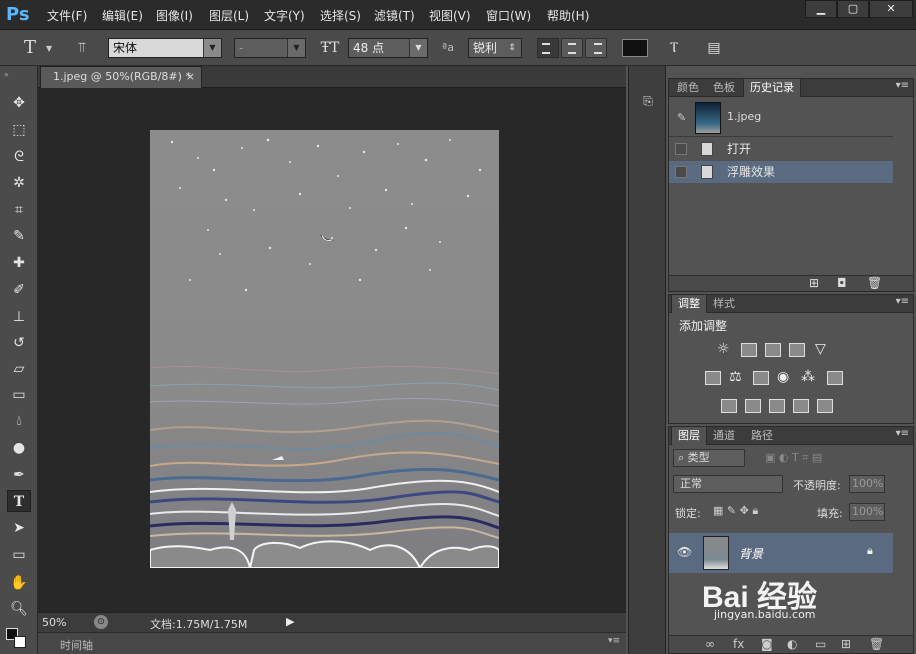 This screenshot has height=654, width=916. What do you see at coordinates (714, 48) in the screenshot?
I see `character-panel-icon: ▤` at bounding box center [714, 48].